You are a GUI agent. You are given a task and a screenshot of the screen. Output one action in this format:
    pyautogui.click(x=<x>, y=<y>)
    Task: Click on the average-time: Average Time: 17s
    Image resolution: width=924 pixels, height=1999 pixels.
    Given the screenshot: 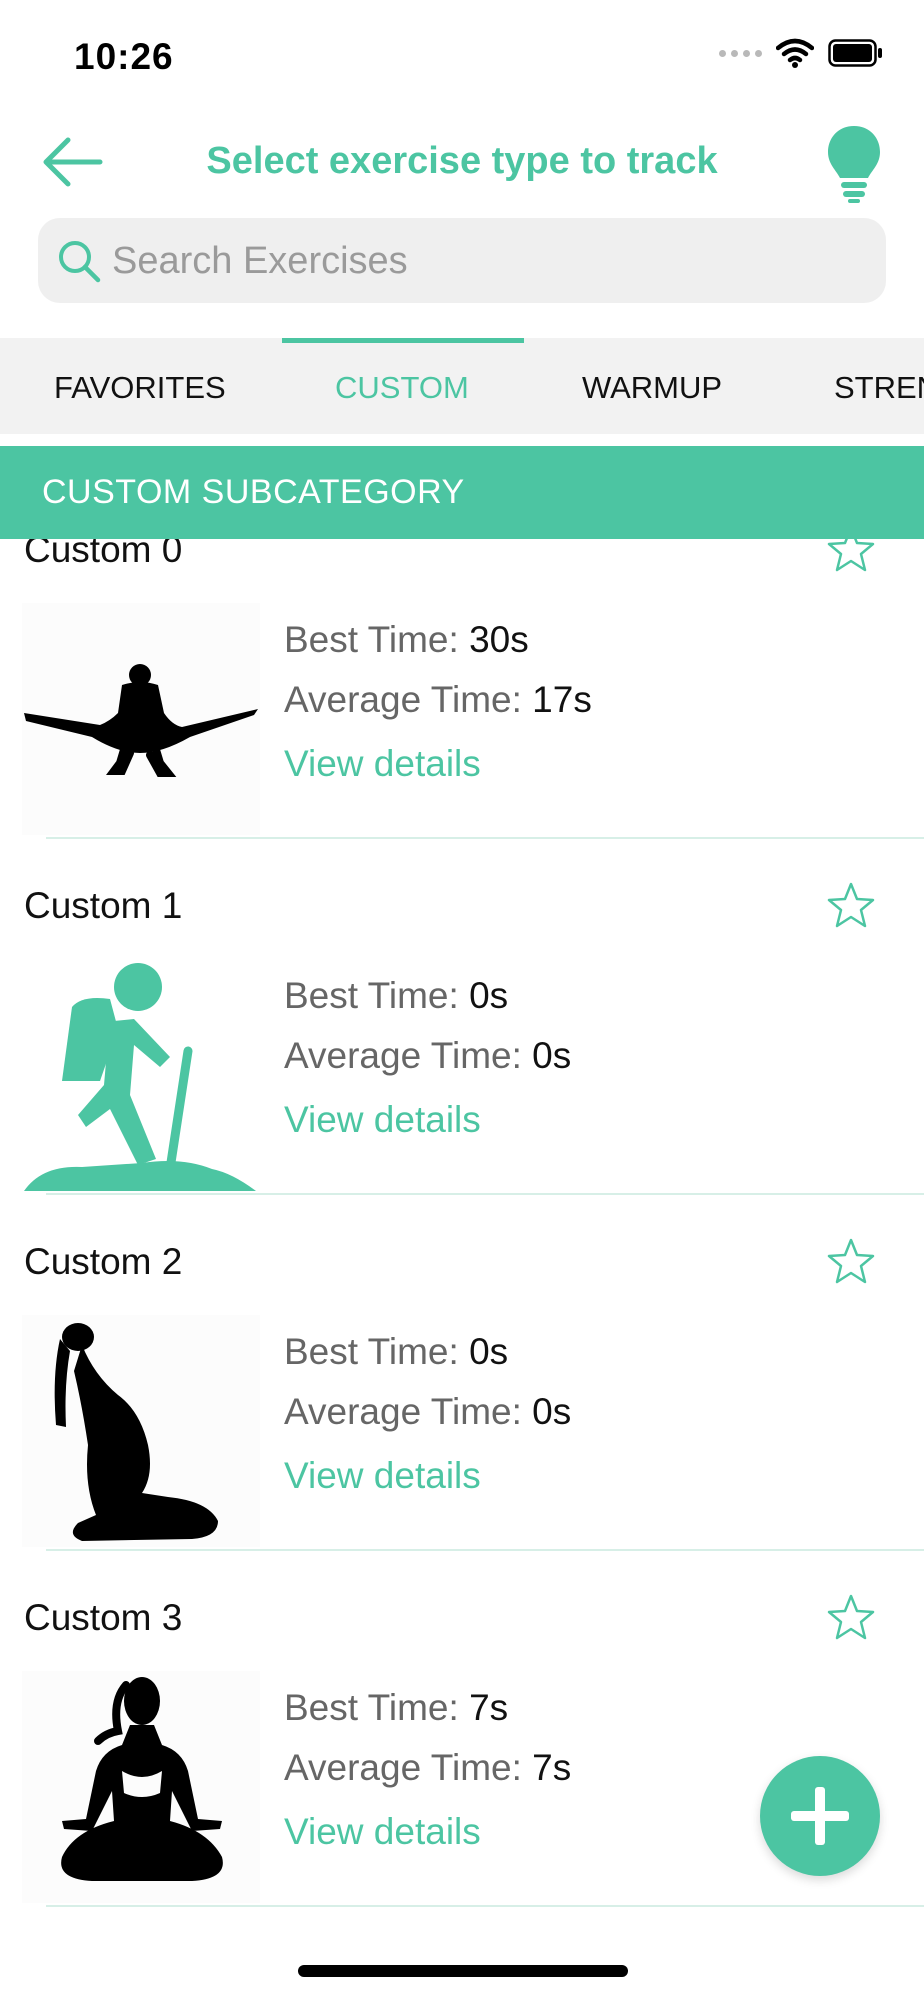 What is the action you would take?
    pyautogui.click(x=438, y=700)
    